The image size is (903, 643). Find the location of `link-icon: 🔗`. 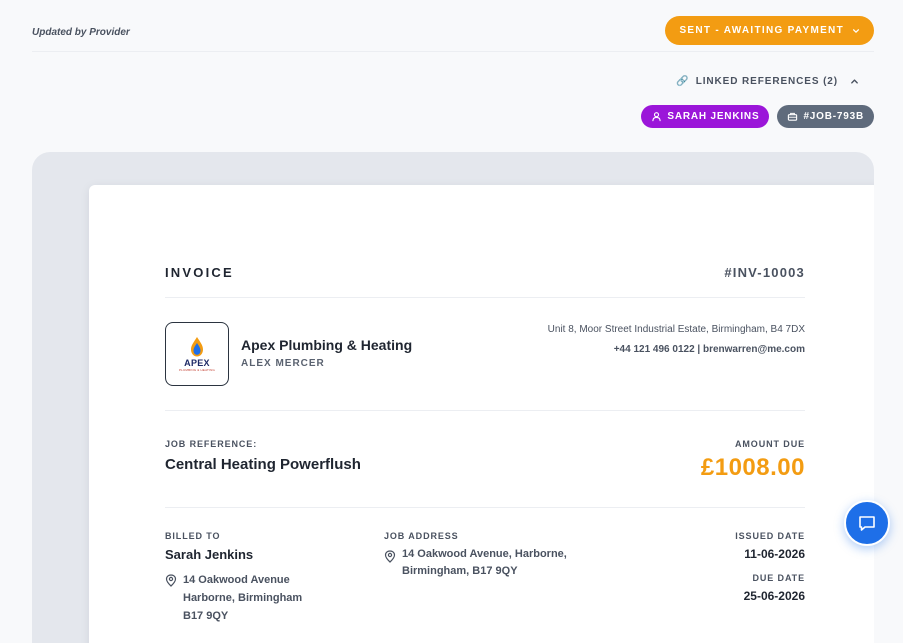

link-icon: 🔗 is located at coordinates (683, 81).